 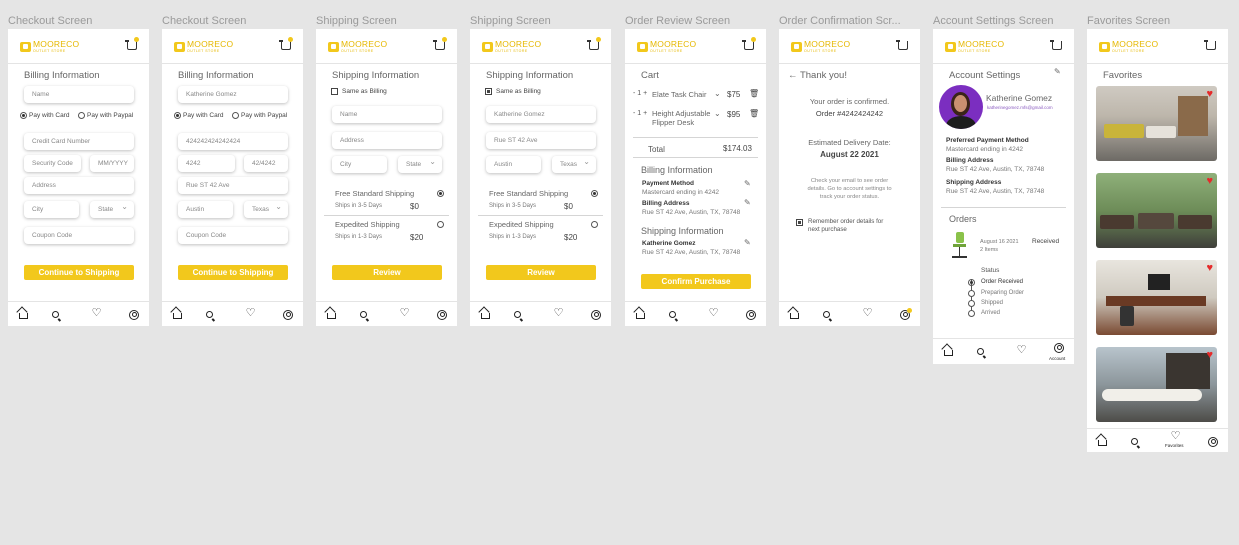 I want to click on security-code-field: Security Code, so click(x=52, y=163).